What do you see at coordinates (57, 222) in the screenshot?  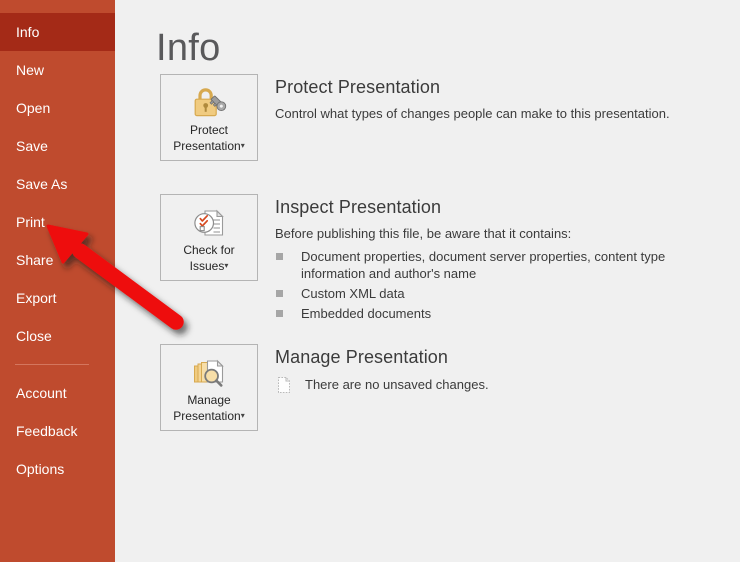 I see `sidebar-item-print: Print` at bounding box center [57, 222].